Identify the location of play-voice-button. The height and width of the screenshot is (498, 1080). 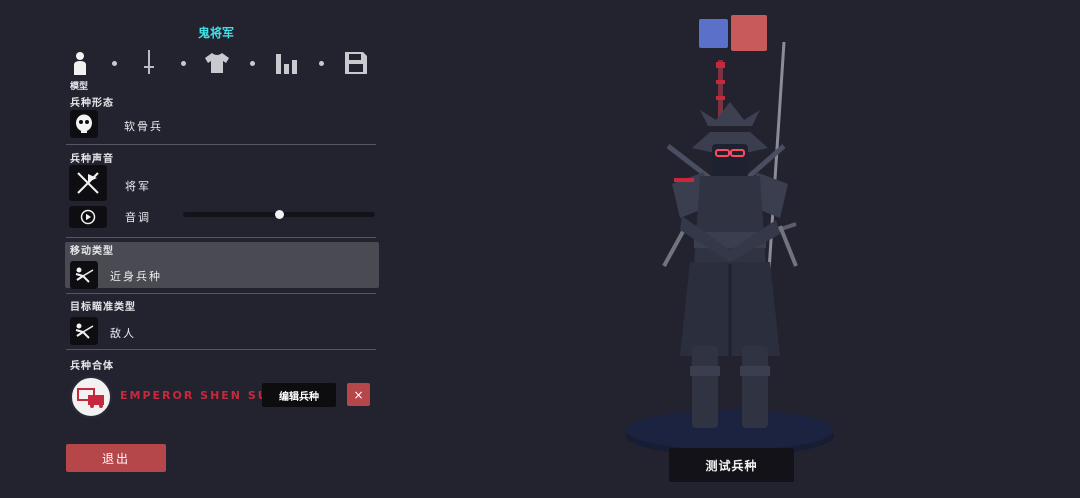
(88, 217).